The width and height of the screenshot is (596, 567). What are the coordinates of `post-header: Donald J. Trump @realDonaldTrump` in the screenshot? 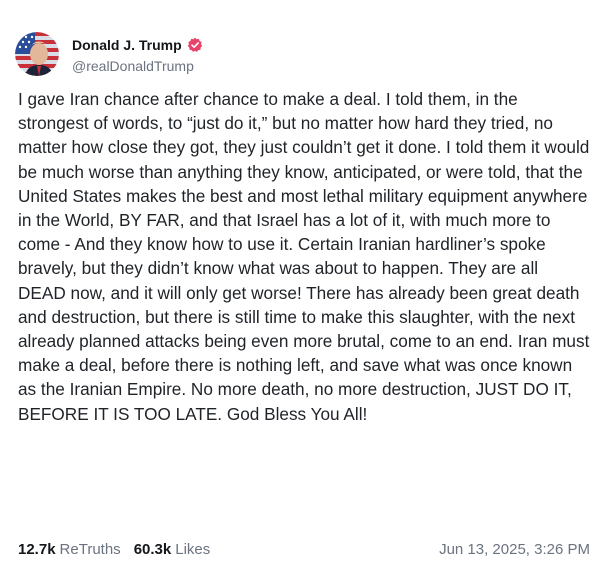 It's located at (109, 54).